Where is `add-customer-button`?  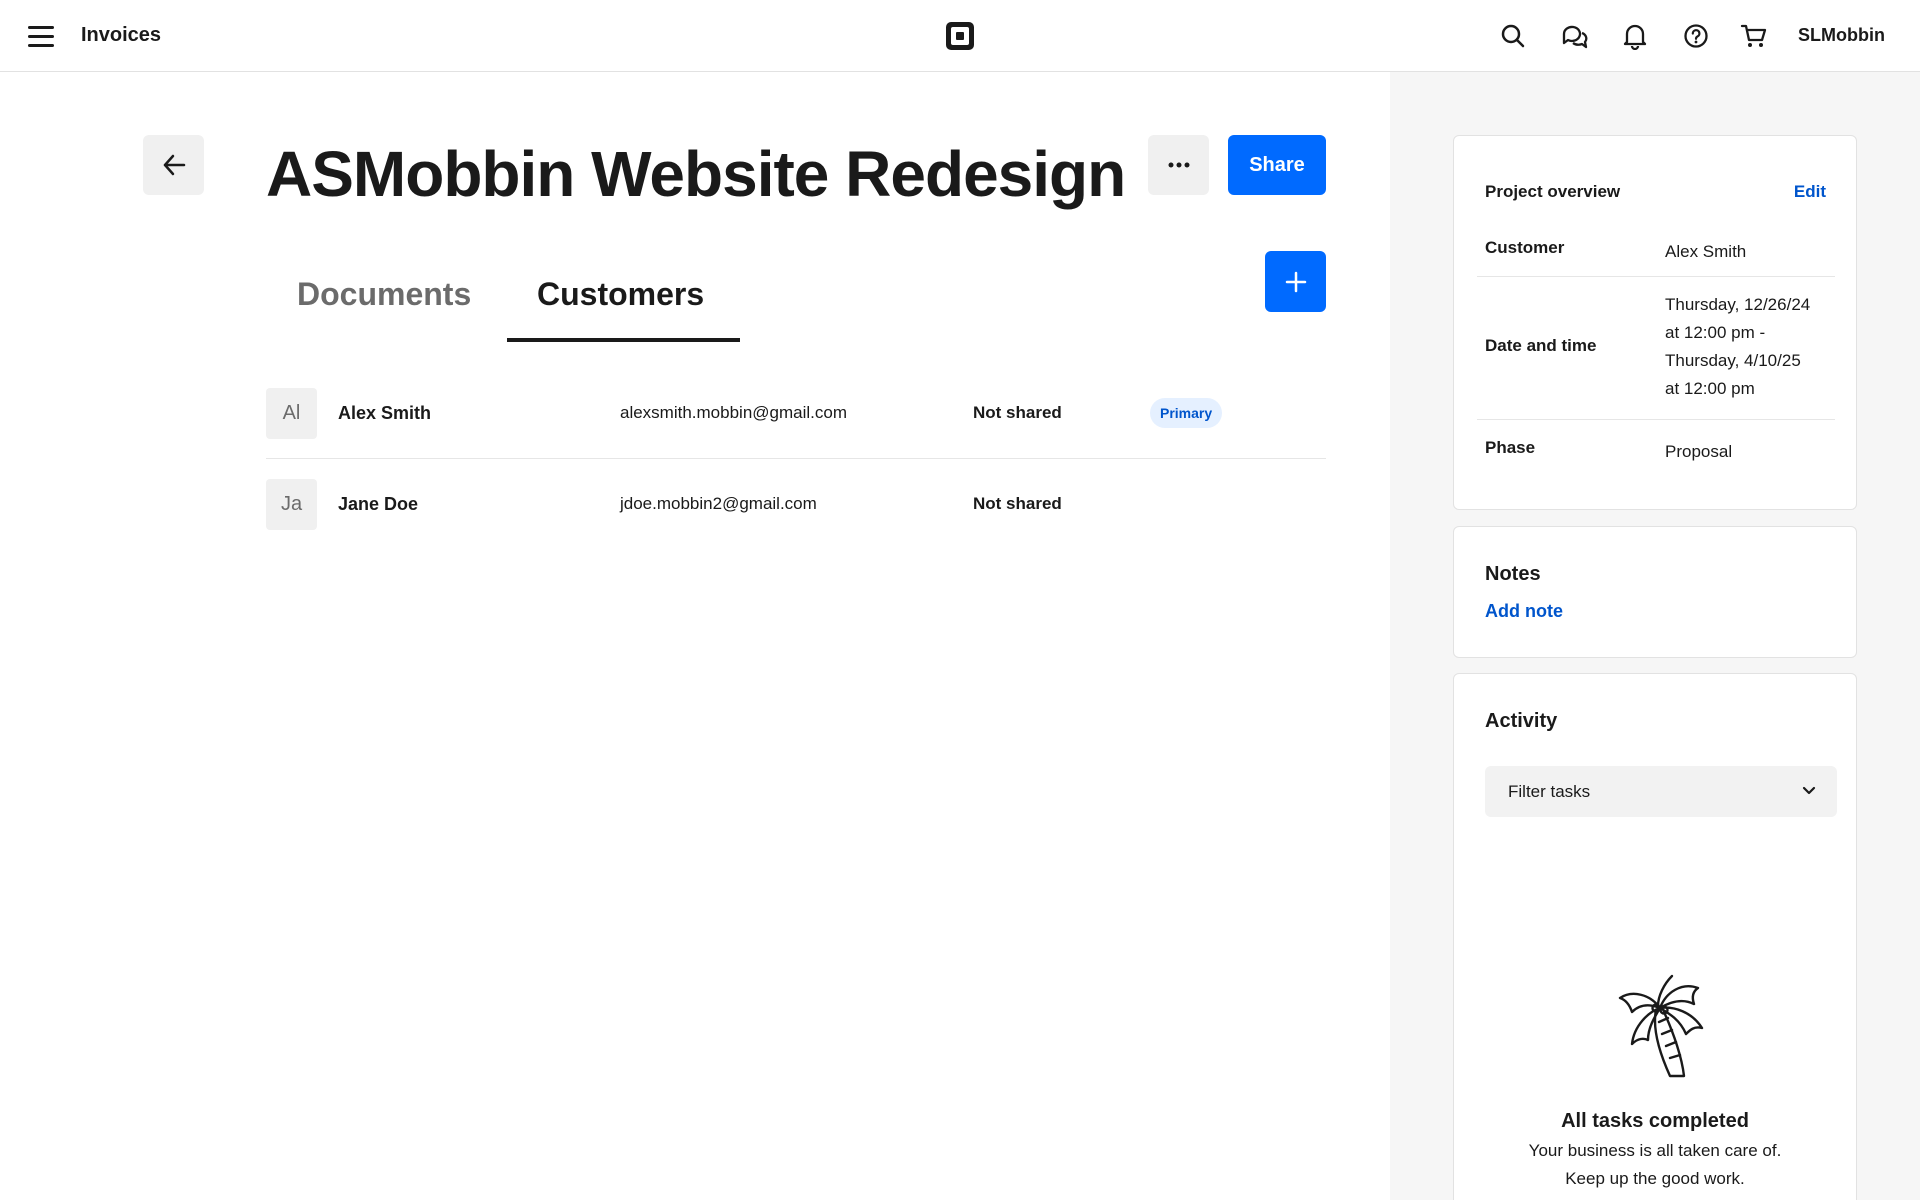
add-customer-button is located at coordinates (1295, 281).